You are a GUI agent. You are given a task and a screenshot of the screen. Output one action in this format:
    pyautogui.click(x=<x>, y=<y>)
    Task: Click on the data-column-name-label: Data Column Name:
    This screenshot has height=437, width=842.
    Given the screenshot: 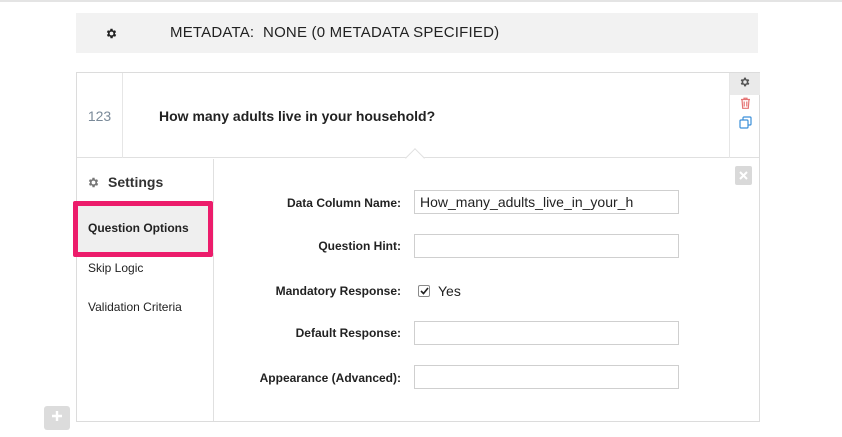 What is the action you would take?
    pyautogui.click(x=343, y=203)
    